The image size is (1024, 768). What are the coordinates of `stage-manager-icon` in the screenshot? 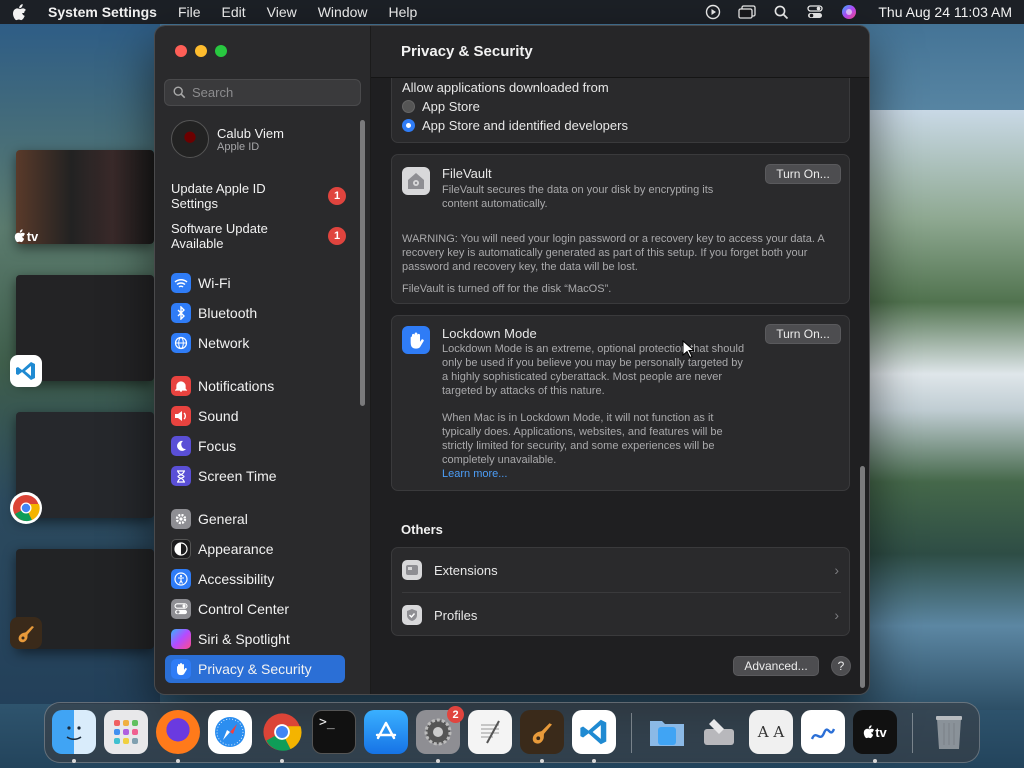 It's located at (747, 12).